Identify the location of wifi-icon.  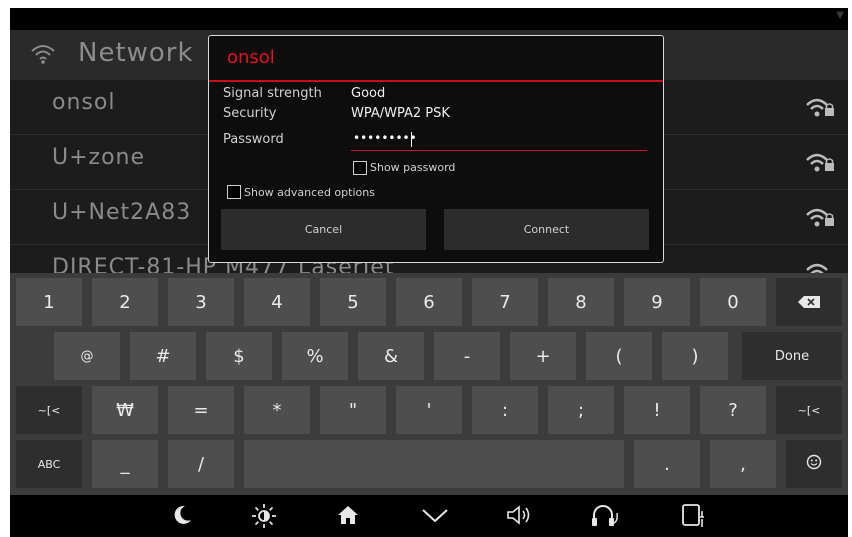
(43, 56).